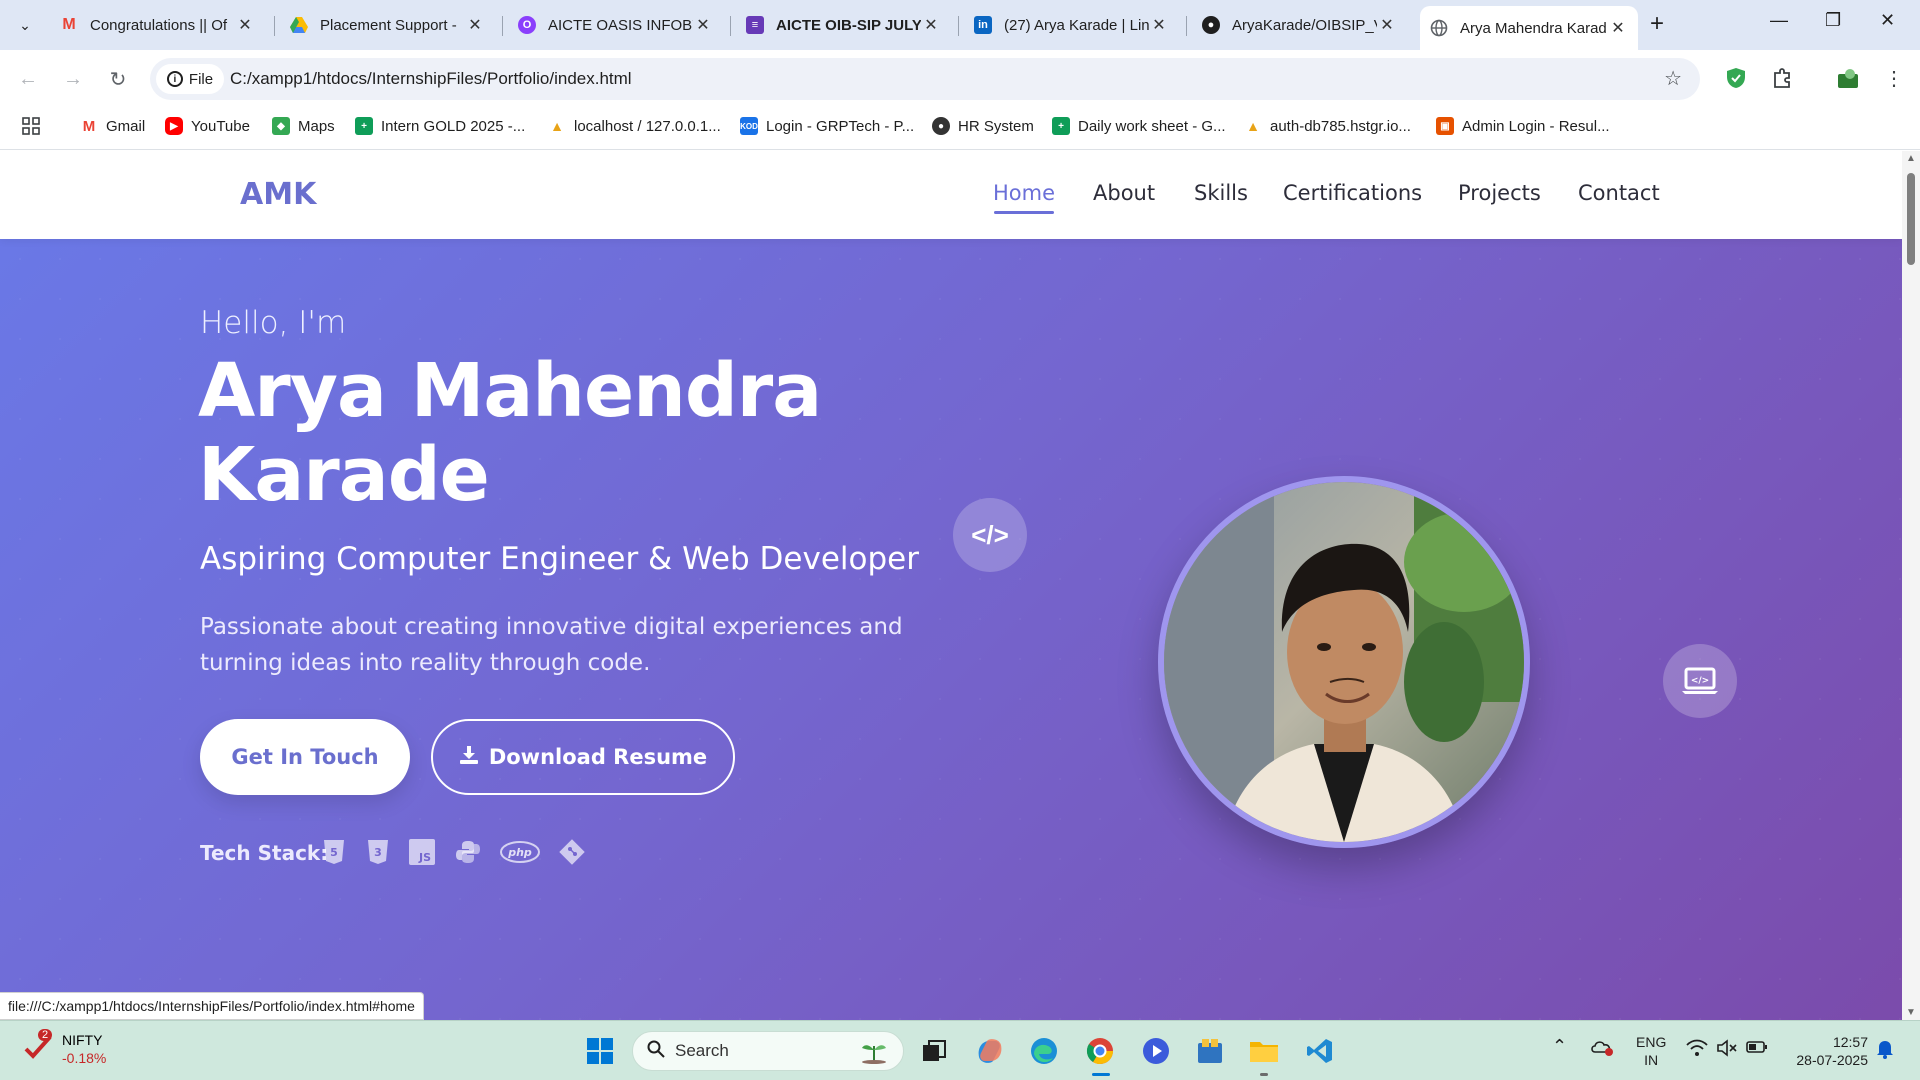 The width and height of the screenshot is (1920, 1080). Describe the element at coordinates (620, 25) in the screenshot. I see `tab-title: AICTE OASIS INFOBY` at that location.